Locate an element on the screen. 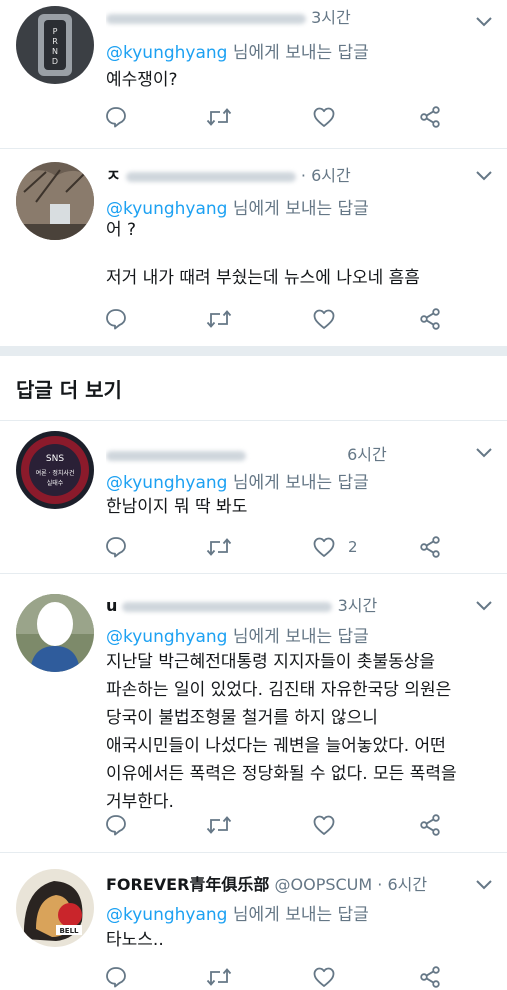 Image resolution: width=507 pixels, height=990 pixels. user-name: u is located at coordinates (111, 605).